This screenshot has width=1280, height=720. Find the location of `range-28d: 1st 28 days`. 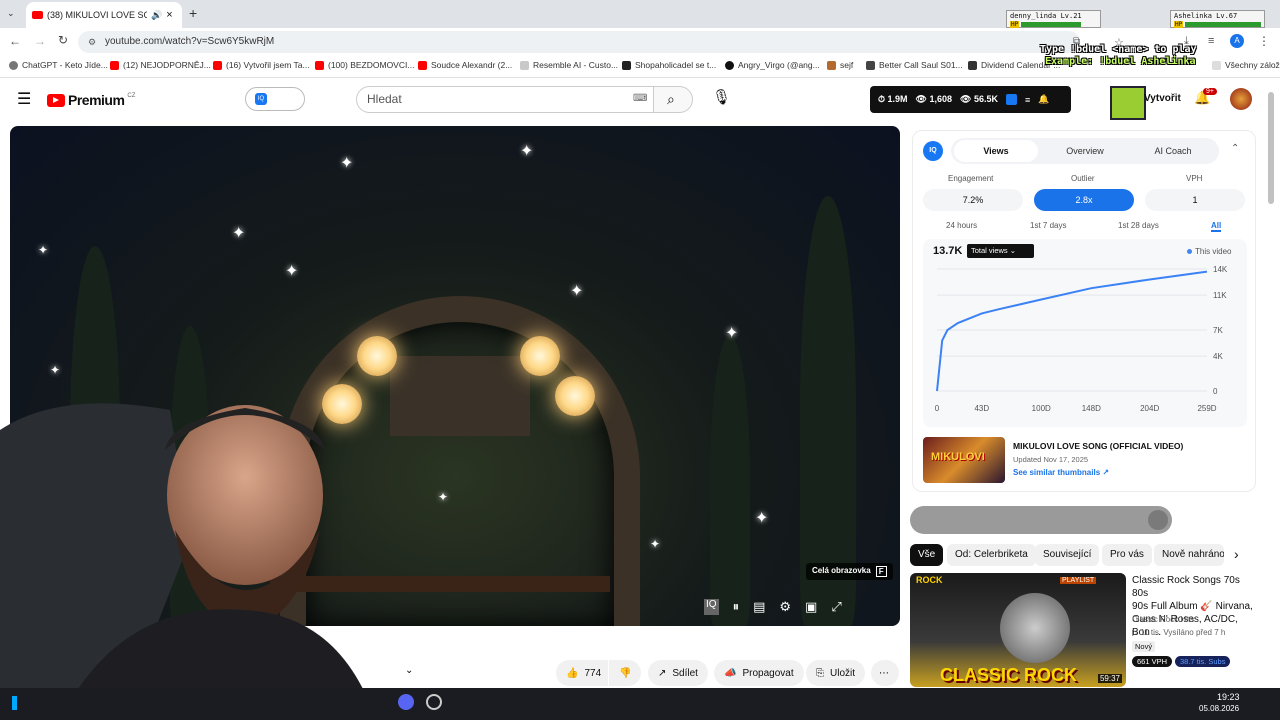

range-28d: 1st 28 days is located at coordinates (1138, 225).